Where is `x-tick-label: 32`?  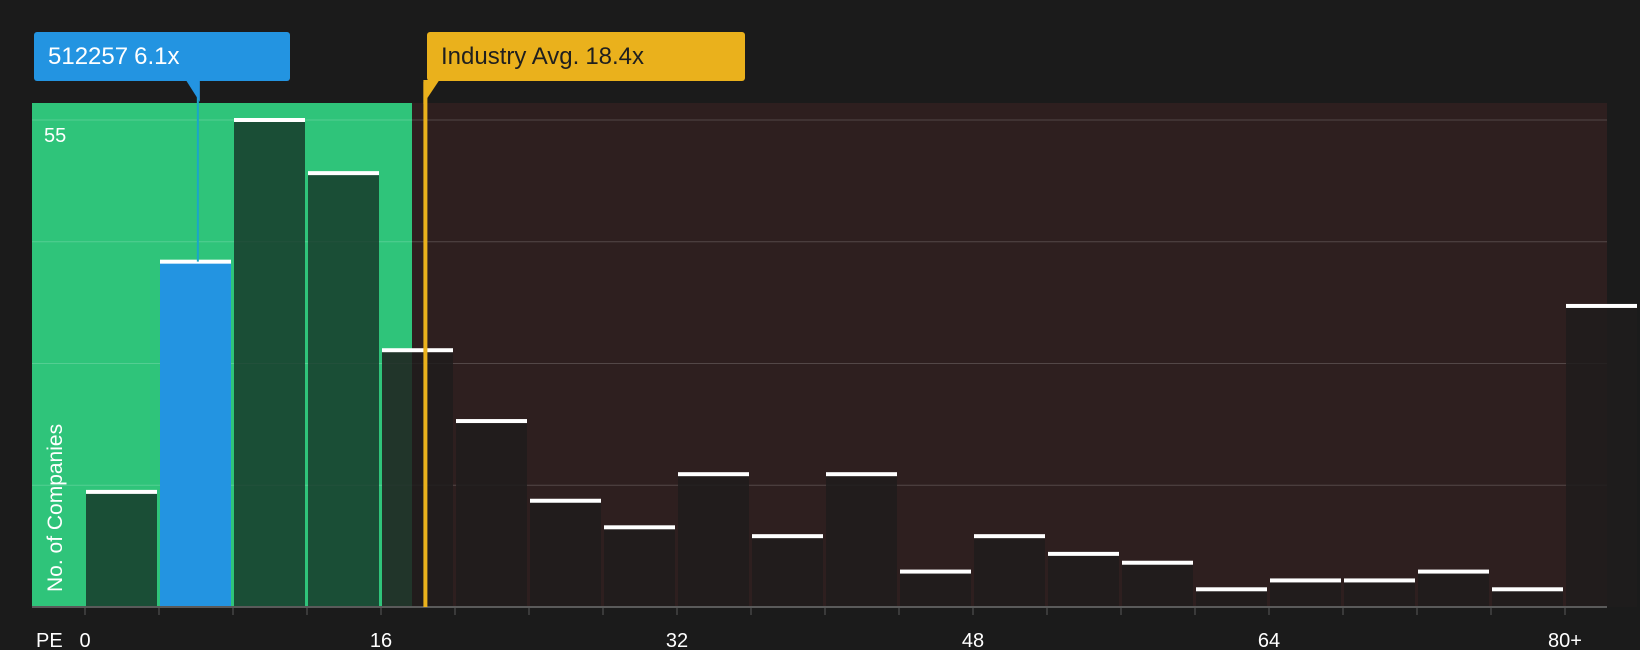
x-tick-label: 32 is located at coordinates (677, 640).